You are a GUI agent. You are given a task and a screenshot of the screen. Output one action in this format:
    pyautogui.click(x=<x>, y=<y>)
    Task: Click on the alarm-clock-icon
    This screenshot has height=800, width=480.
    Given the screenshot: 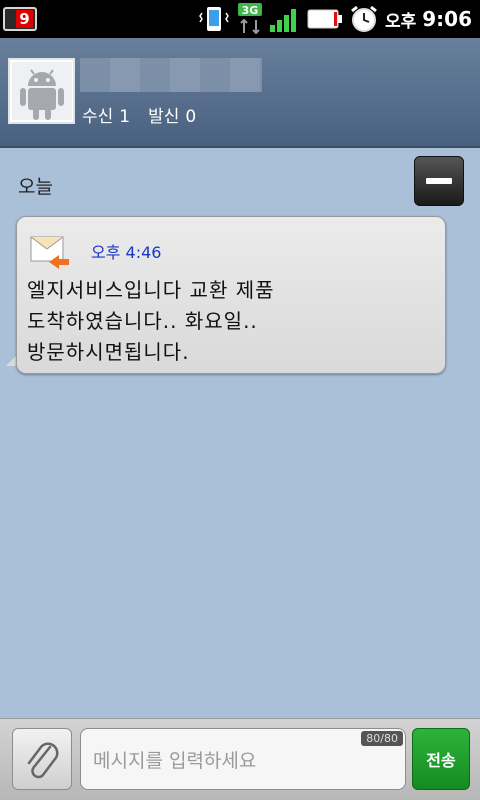 What is the action you would take?
    pyautogui.click(x=364, y=18)
    